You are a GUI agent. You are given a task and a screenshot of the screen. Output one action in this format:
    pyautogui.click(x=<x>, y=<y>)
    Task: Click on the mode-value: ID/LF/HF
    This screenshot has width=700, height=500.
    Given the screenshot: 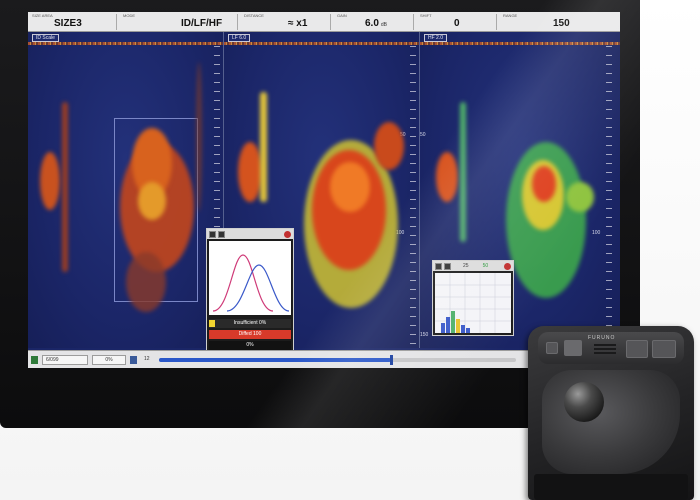 What is the action you would take?
    pyautogui.click(x=202, y=23)
    